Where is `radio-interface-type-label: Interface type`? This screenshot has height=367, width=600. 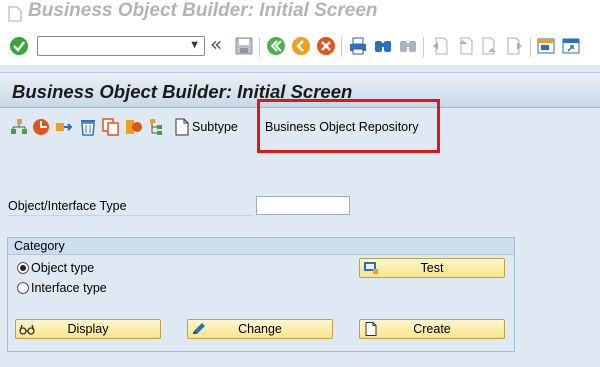
radio-interface-type-label: Interface type is located at coordinates (69, 288).